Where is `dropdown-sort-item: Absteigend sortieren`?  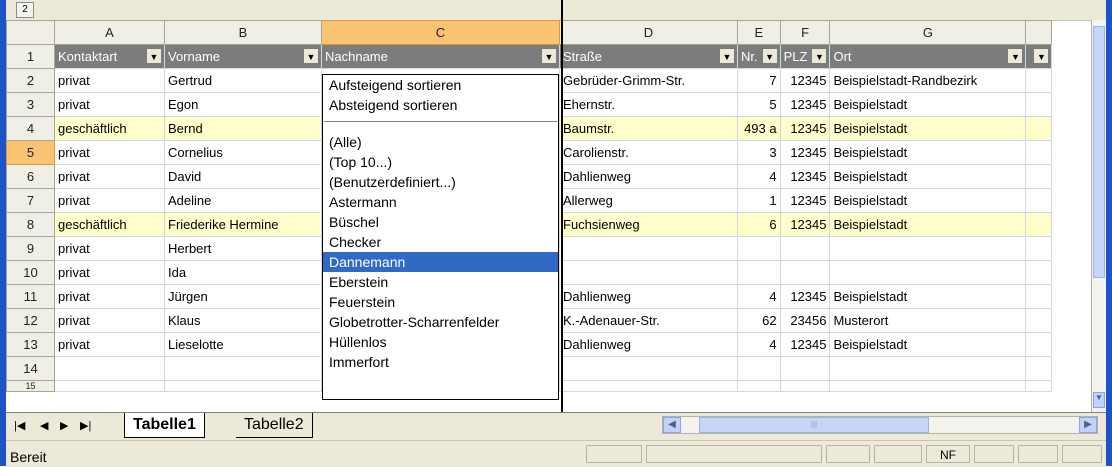
dropdown-sort-item: Absteigend sortieren is located at coordinates (440, 105).